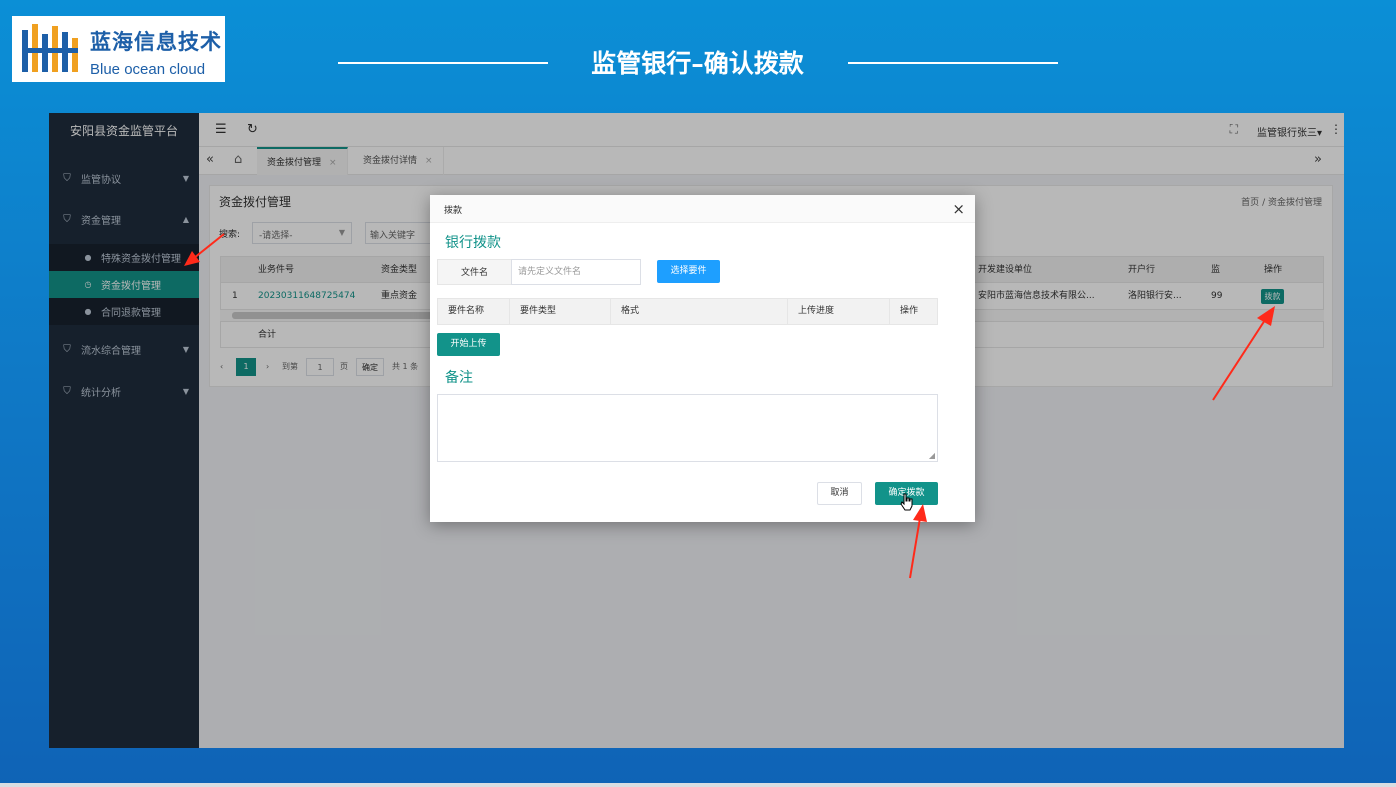 Image resolution: width=1396 pixels, height=787 pixels. Describe the element at coordinates (474, 272) in the screenshot. I see `file-name-label: 文件名` at that location.